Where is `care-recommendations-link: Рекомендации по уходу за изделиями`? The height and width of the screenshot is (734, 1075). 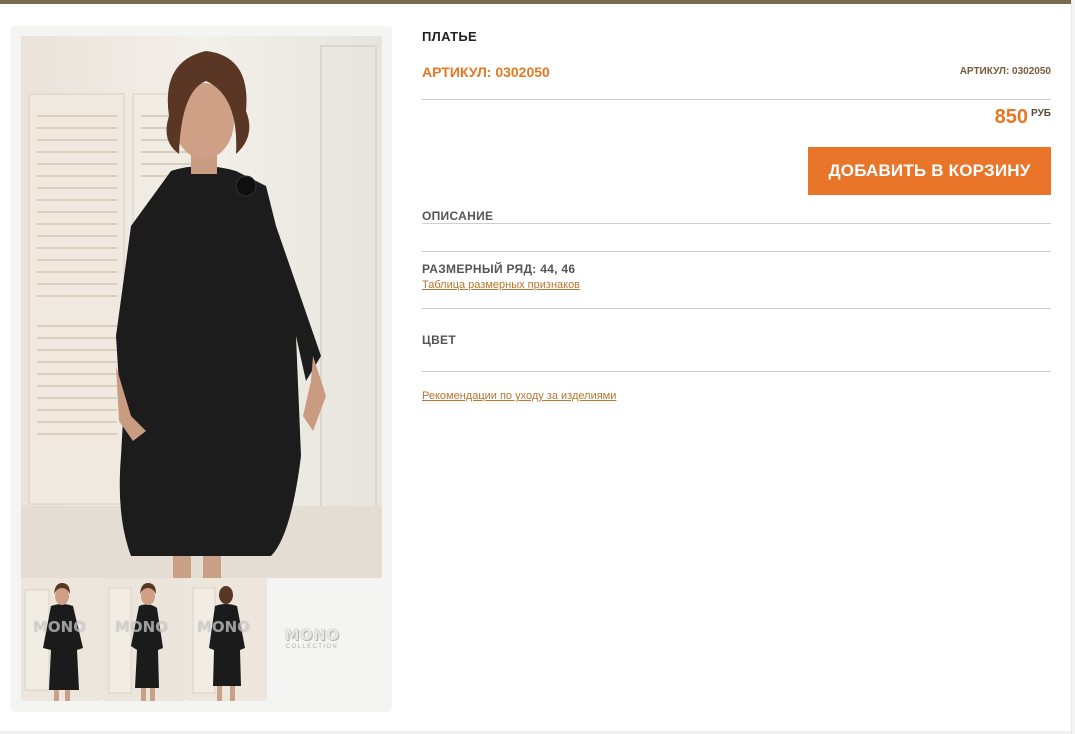 care-recommendations-link: Рекомендации по уходу за изделиями is located at coordinates (519, 396).